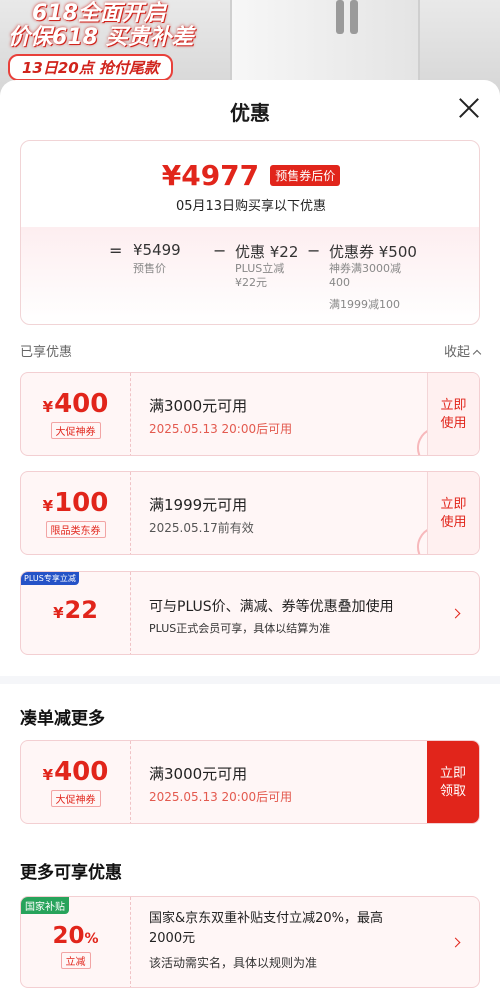 The image size is (500, 989). I want to click on coupon-amount: 优惠券 ¥500, so click(373, 252).